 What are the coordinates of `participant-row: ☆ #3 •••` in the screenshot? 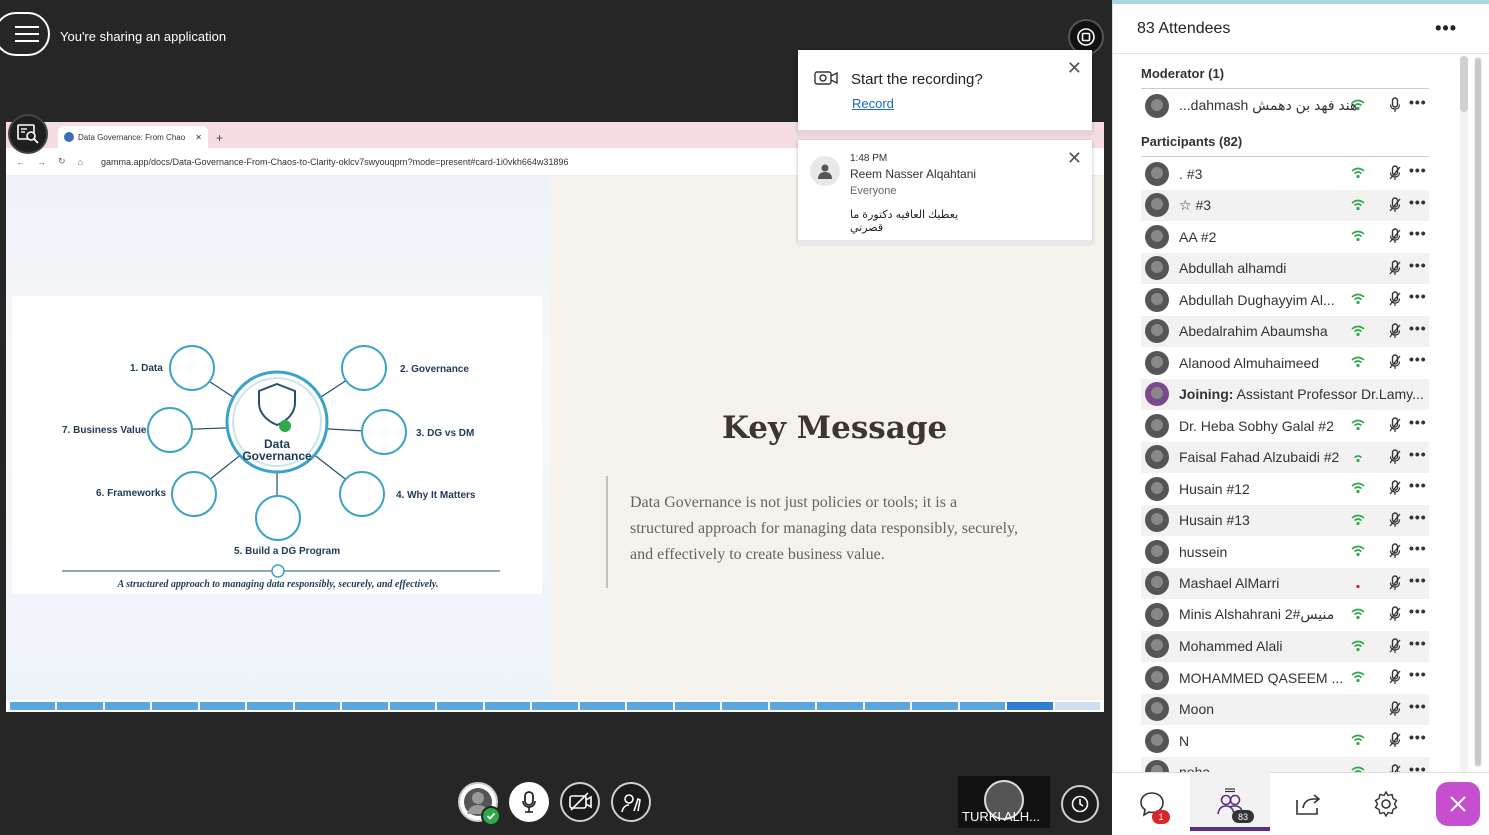 It's located at (1285, 205).